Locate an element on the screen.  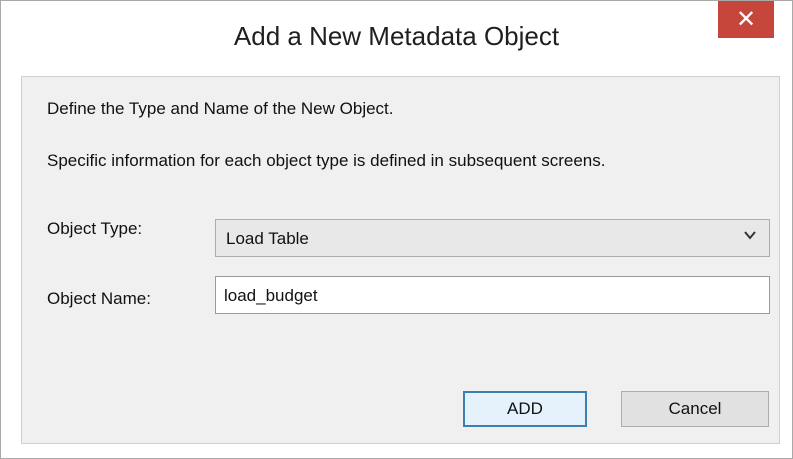
object-type-select: Load Table is located at coordinates (492, 238).